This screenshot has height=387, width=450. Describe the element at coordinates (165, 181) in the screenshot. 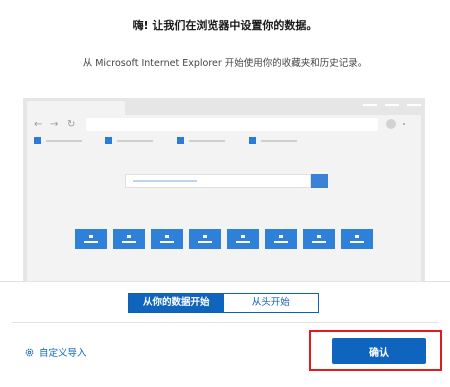

I see `search-placeholder-line` at that location.